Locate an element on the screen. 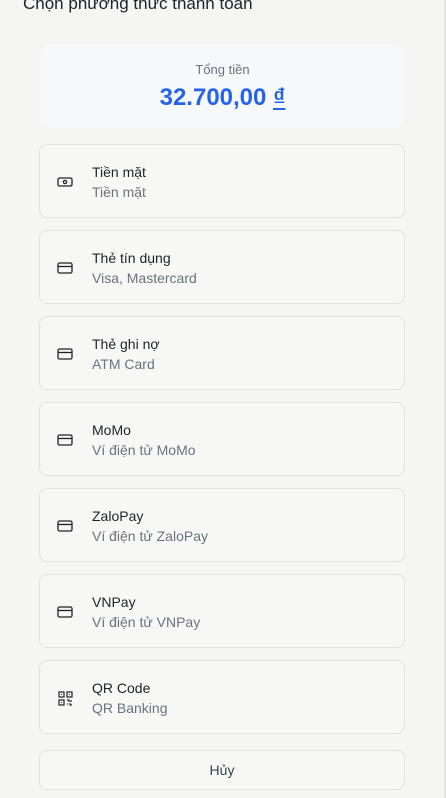  total-summary: Tổng tiền 32.700,00 ₫ is located at coordinates (222, 86).